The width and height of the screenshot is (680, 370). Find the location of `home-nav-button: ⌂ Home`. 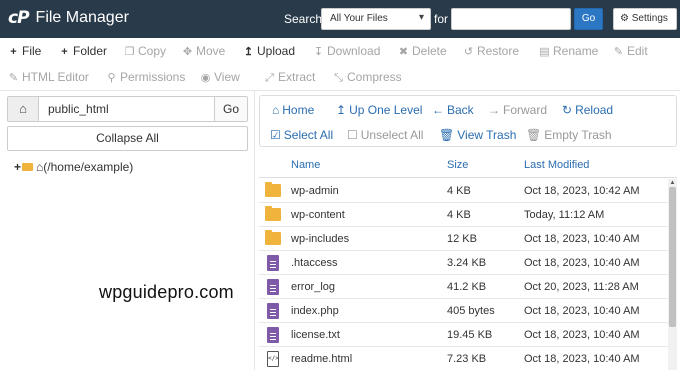

home-nav-button: ⌂ Home is located at coordinates (293, 110).